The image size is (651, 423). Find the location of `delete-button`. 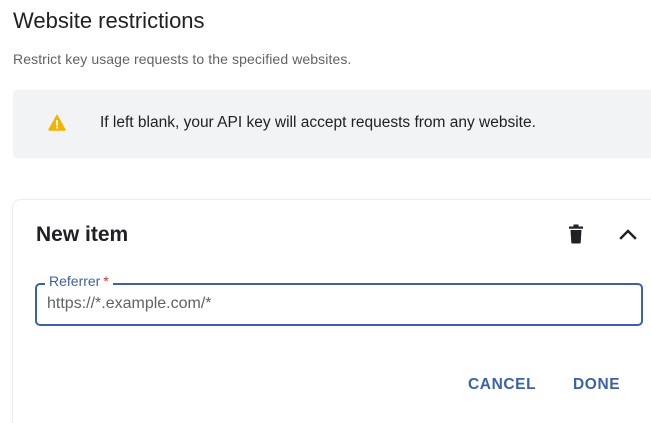

delete-button is located at coordinates (576, 236).